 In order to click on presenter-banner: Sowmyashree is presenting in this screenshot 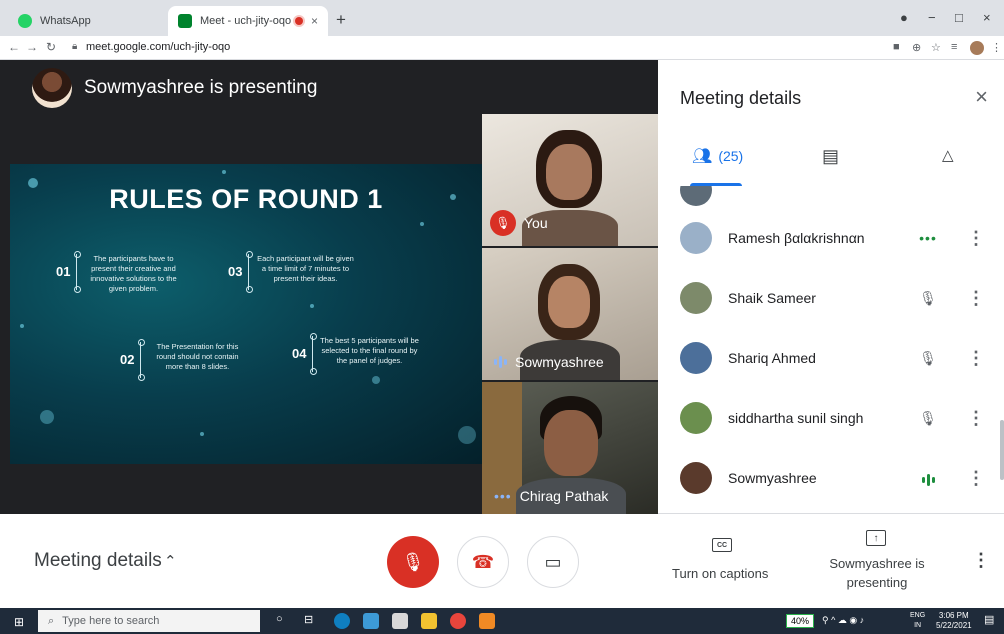, I will do `click(241, 88)`.